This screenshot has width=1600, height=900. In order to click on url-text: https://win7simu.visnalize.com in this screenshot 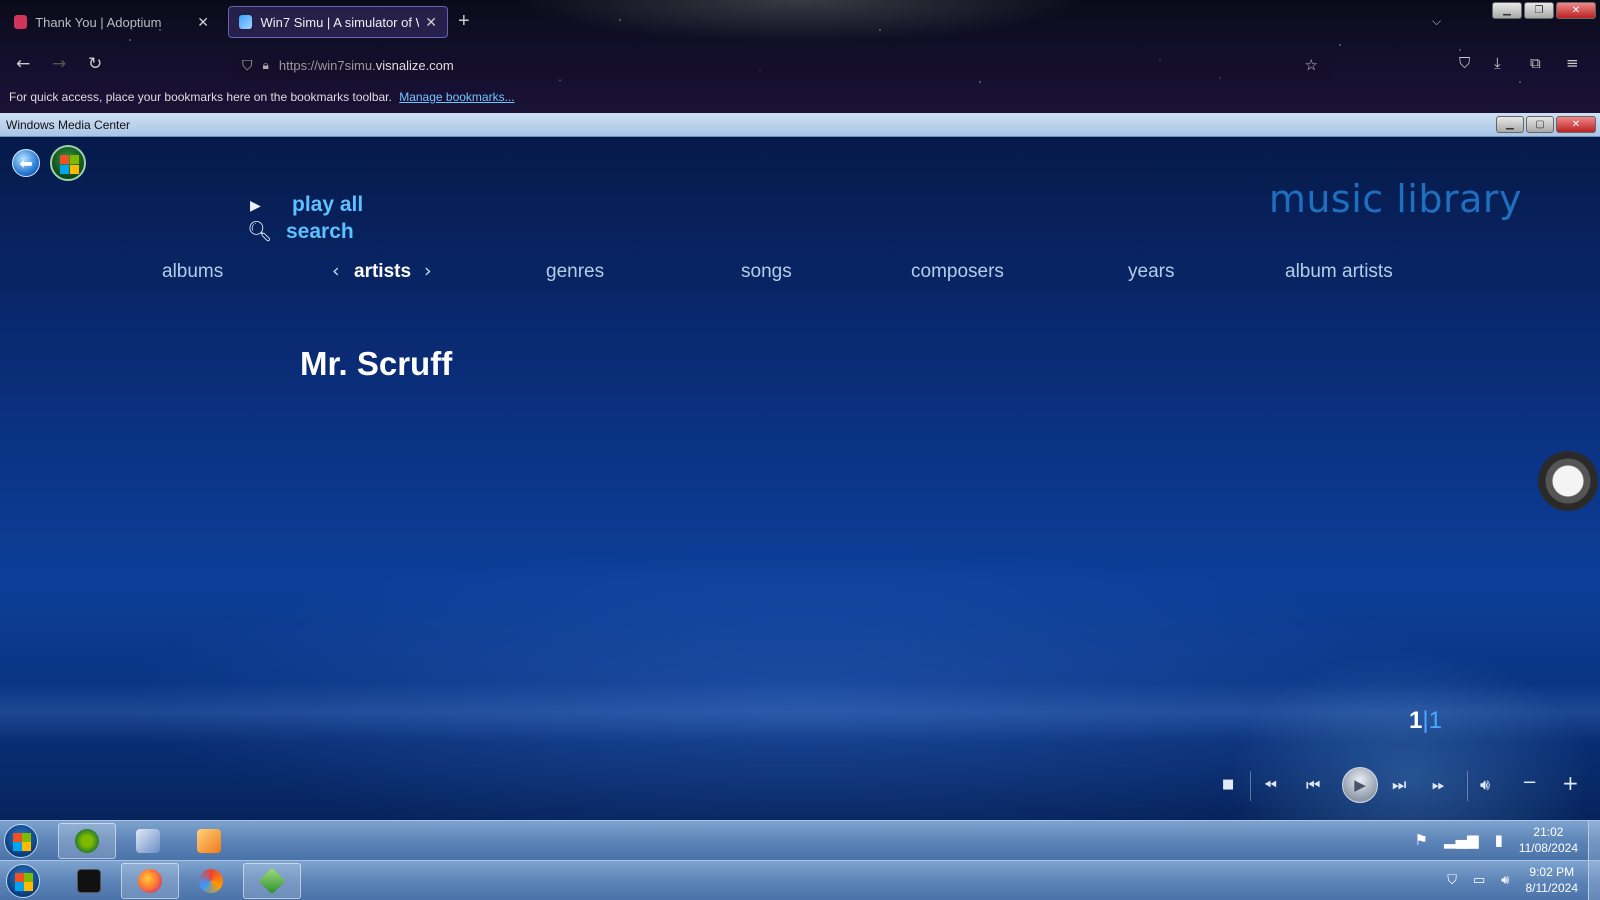, I will do `click(366, 65)`.